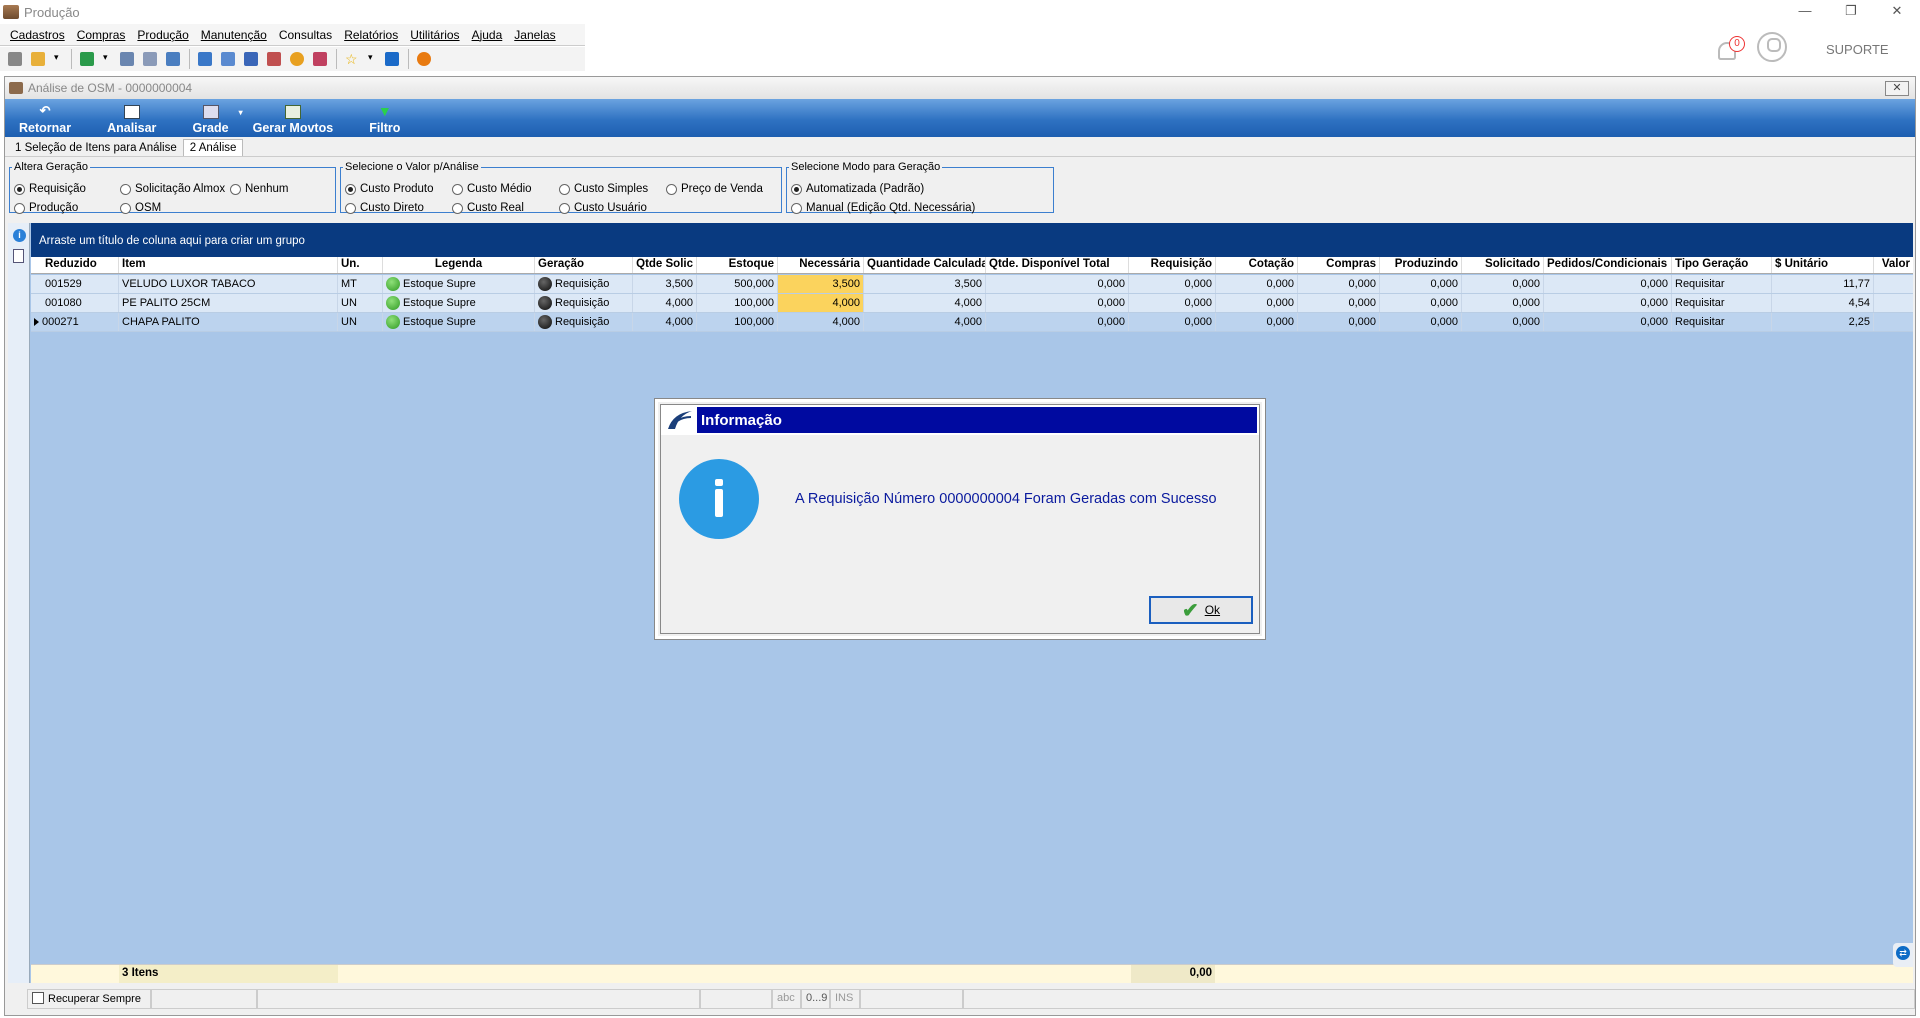  Describe the element at coordinates (1823, 284) in the screenshot. I see `cell-unitario: 11,77` at that location.